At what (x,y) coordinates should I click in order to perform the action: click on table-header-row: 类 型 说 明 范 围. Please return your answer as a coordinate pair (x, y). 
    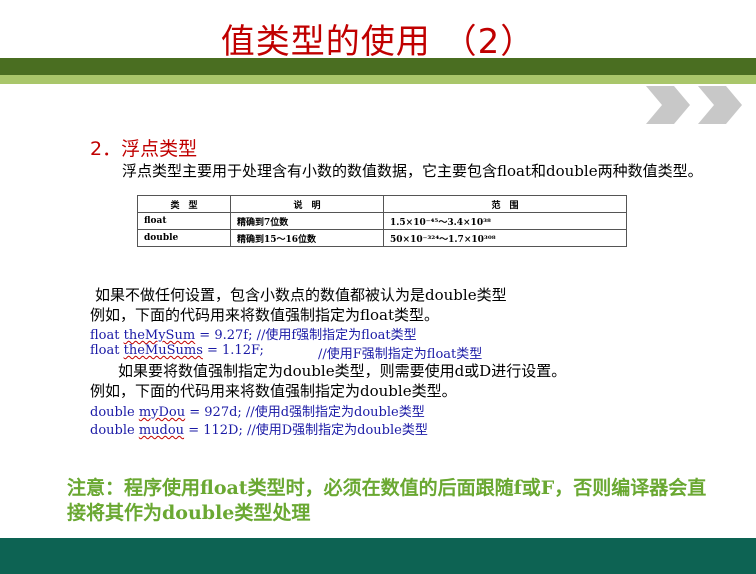
    Looking at the image, I should click on (382, 204).